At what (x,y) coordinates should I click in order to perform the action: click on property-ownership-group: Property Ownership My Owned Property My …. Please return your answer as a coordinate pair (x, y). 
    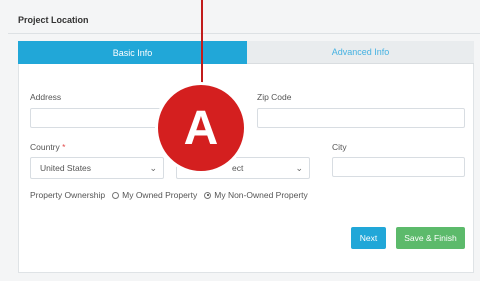
    Looking at the image, I should click on (169, 195).